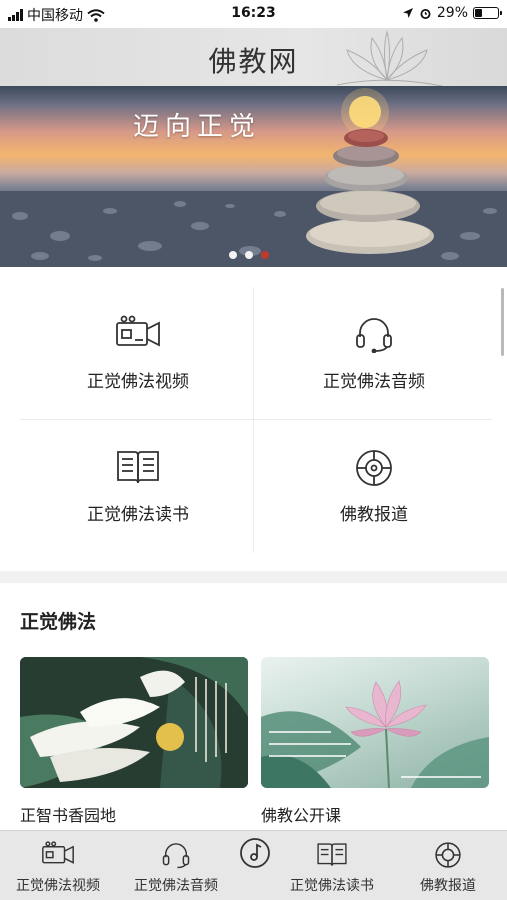  Describe the element at coordinates (138, 382) in the screenshot. I see `grid-item-label: 正觉佛法视频` at that location.